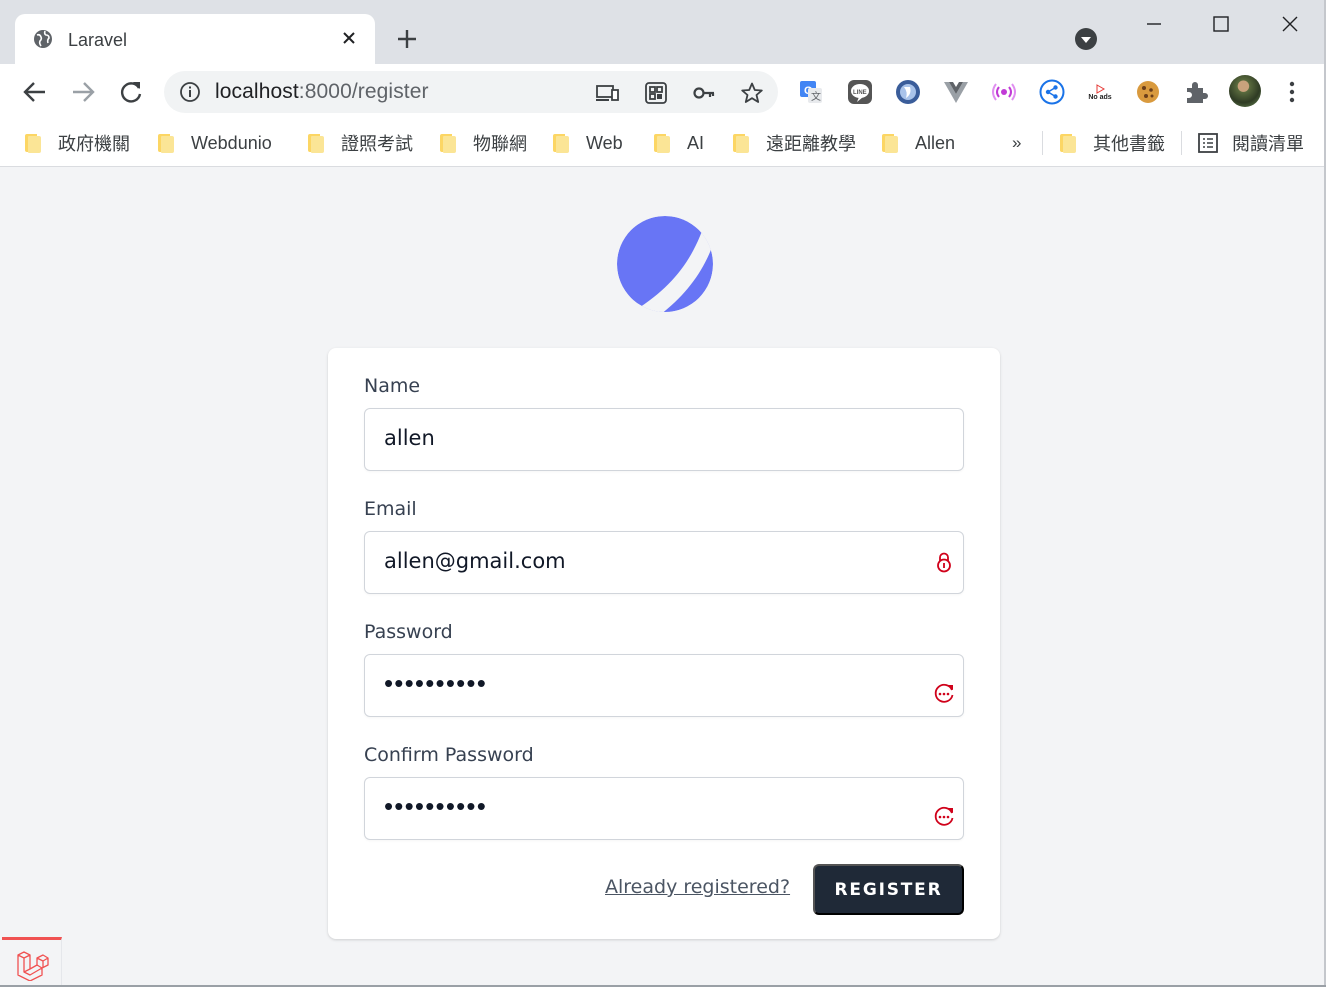  Describe the element at coordinates (500, 144) in the screenshot. I see `bookmark-label: 物聯網` at that location.